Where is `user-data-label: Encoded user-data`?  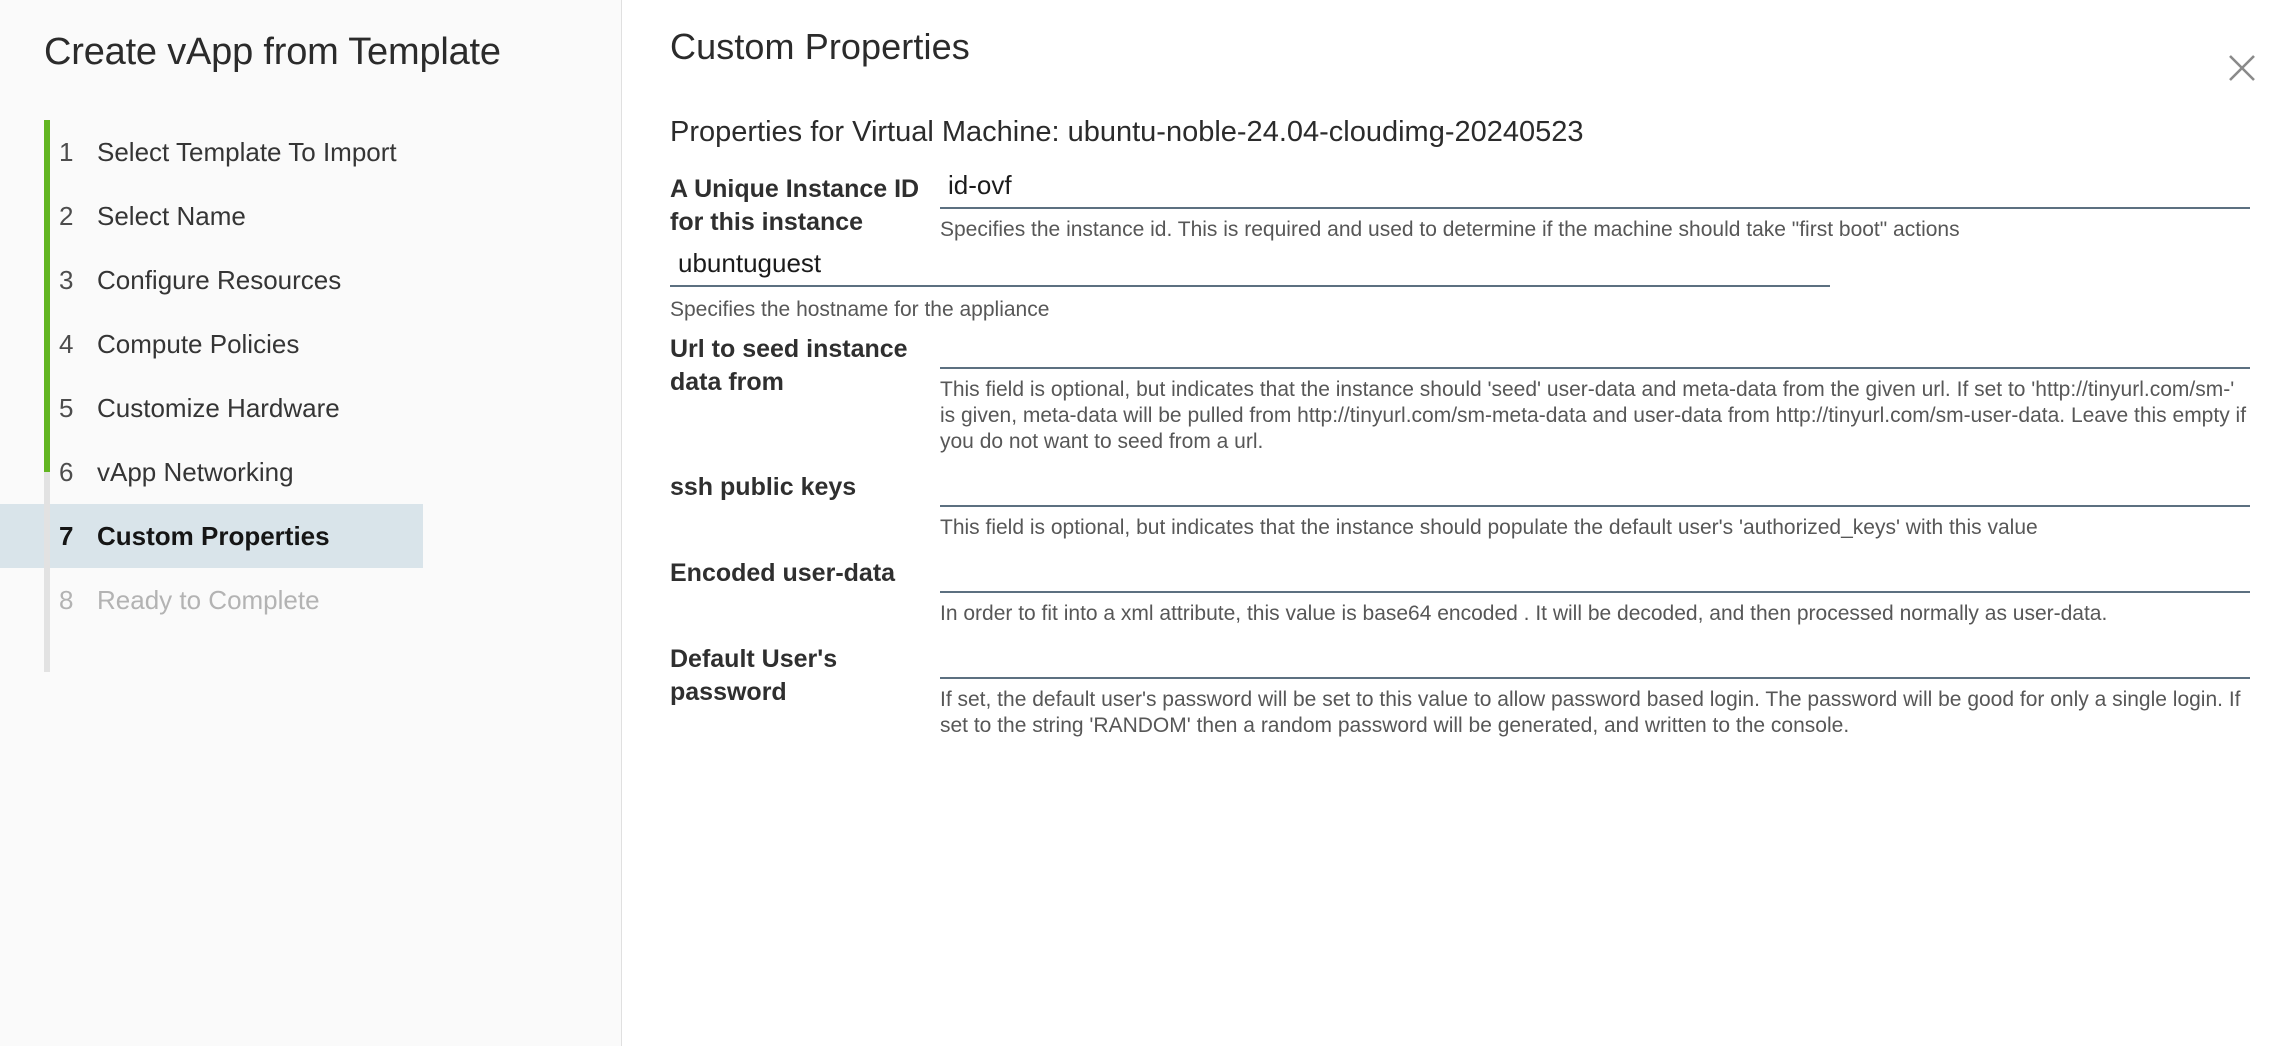 user-data-label: Encoded user-data is located at coordinates (783, 573).